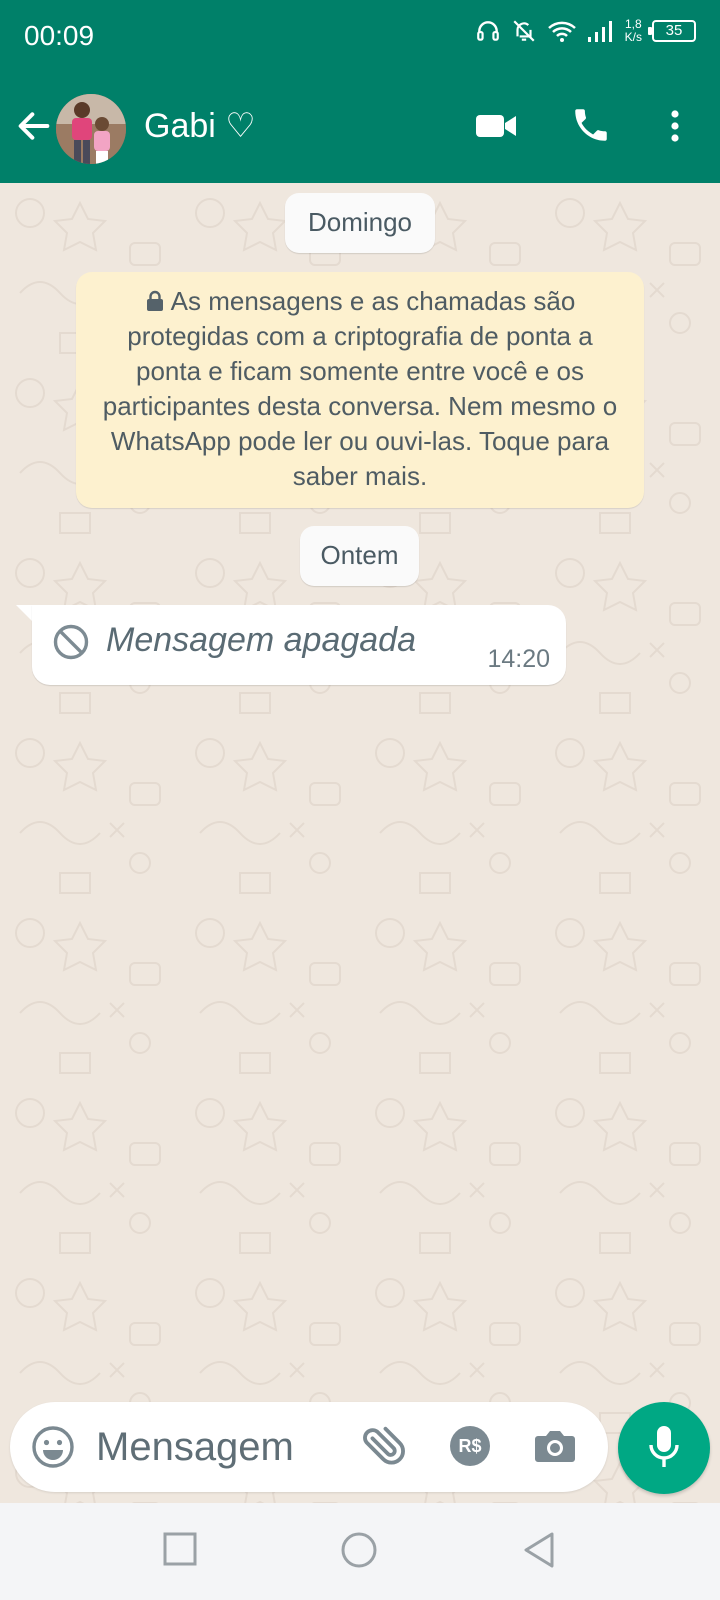 Image resolution: width=720 pixels, height=1600 pixels. What do you see at coordinates (539, 1550) in the screenshot?
I see `back-nav-icon` at bounding box center [539, 1550].